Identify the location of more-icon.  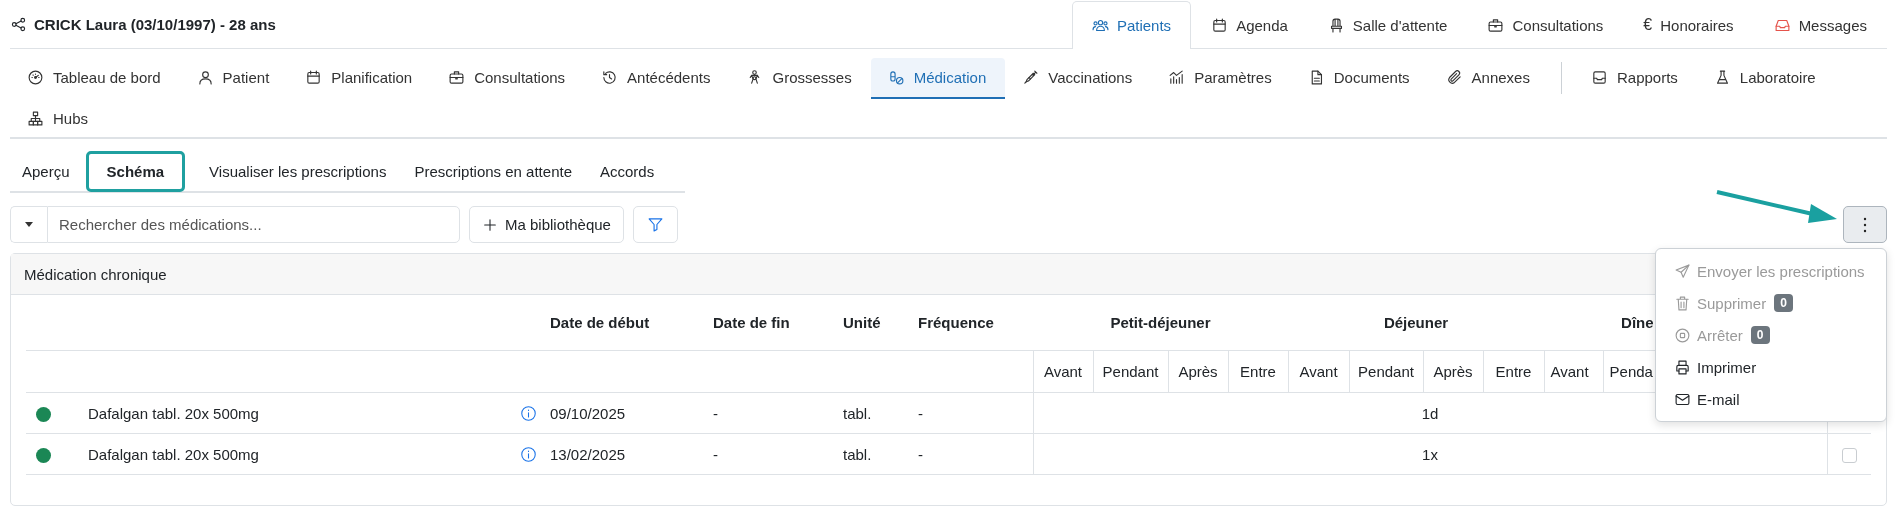
(1865, 224).